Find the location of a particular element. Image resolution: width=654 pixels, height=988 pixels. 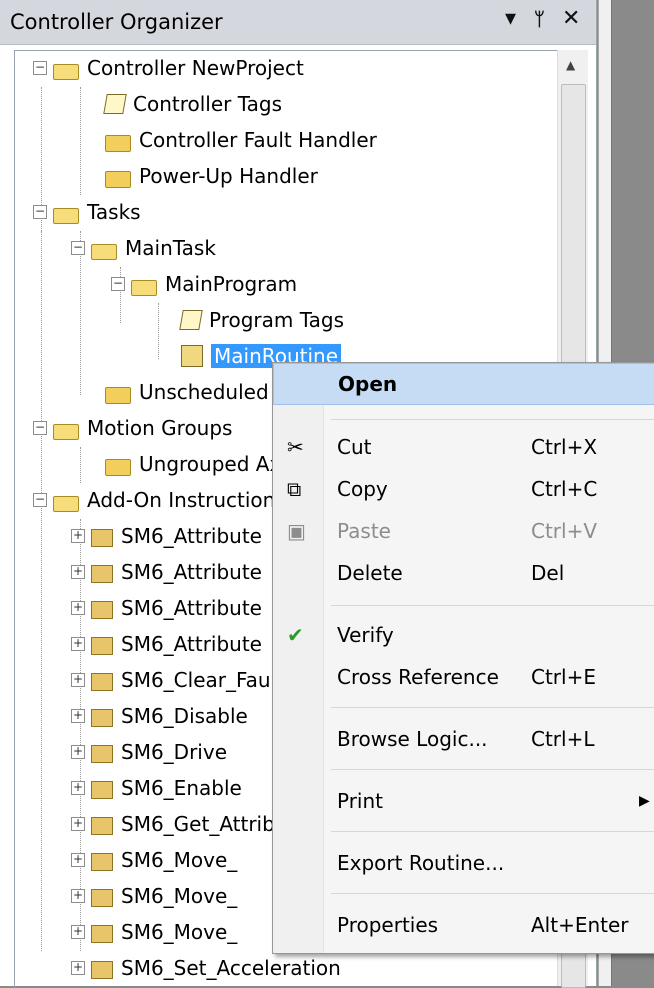

tree-node-label: Controller NewProject is located at coordinates (195, 68).